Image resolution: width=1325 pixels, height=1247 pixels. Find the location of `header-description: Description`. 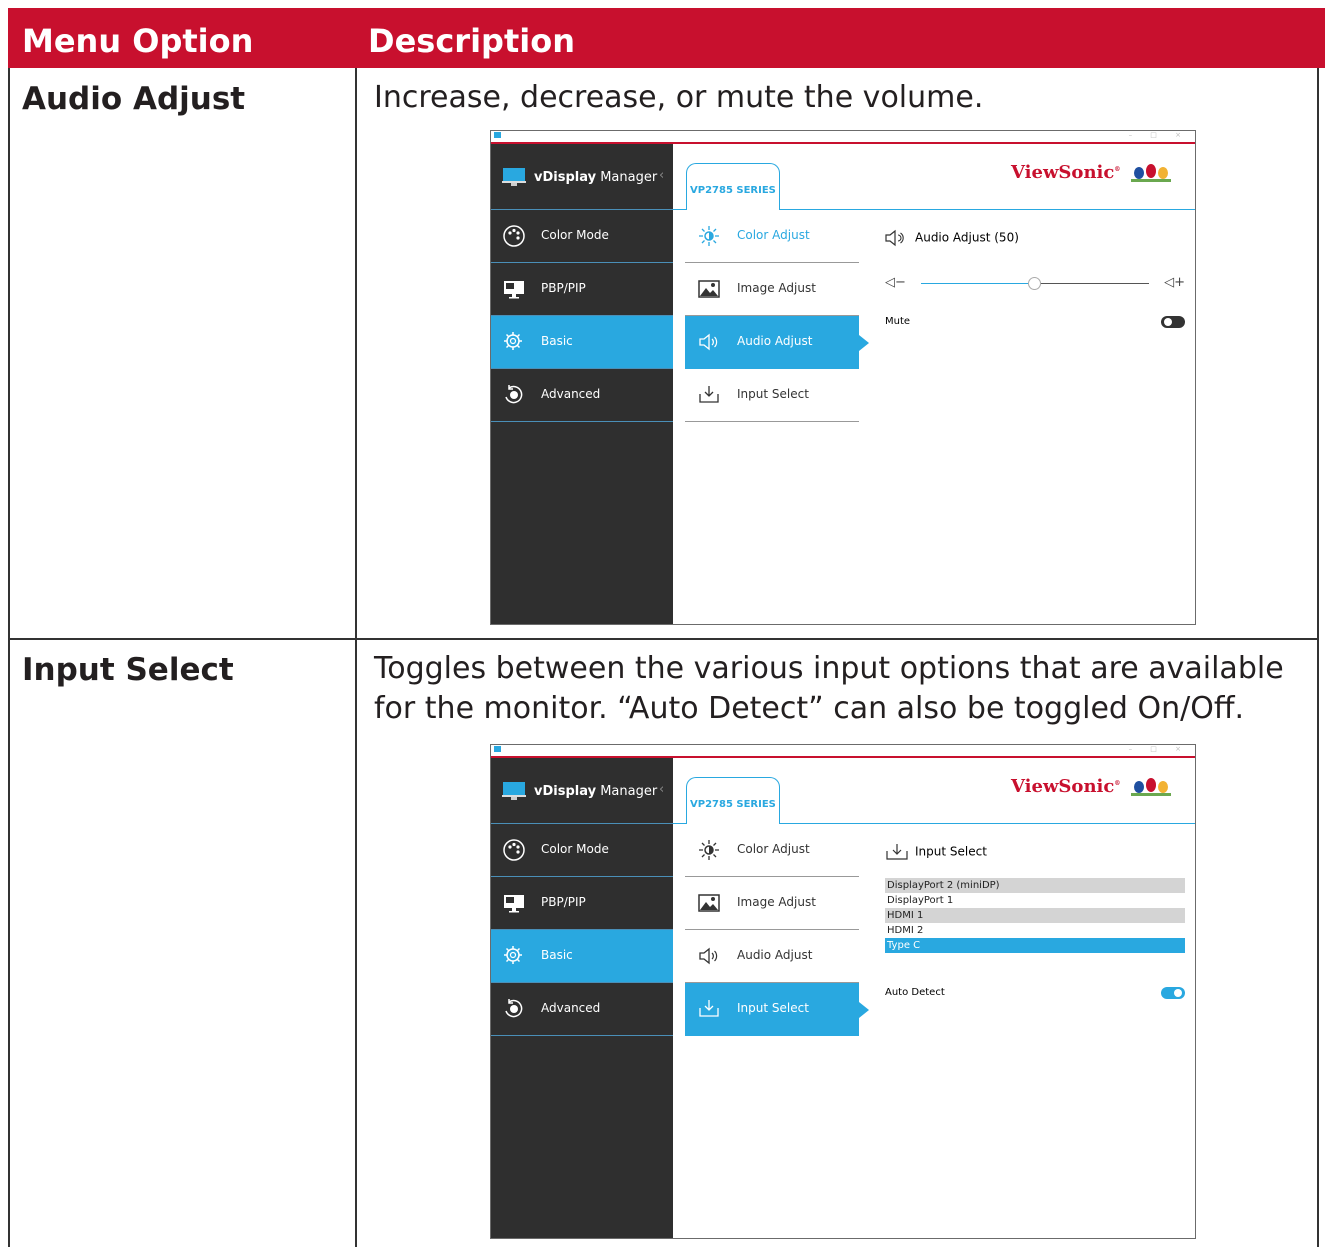

header-description: Description is located at coordinates (471, 41).